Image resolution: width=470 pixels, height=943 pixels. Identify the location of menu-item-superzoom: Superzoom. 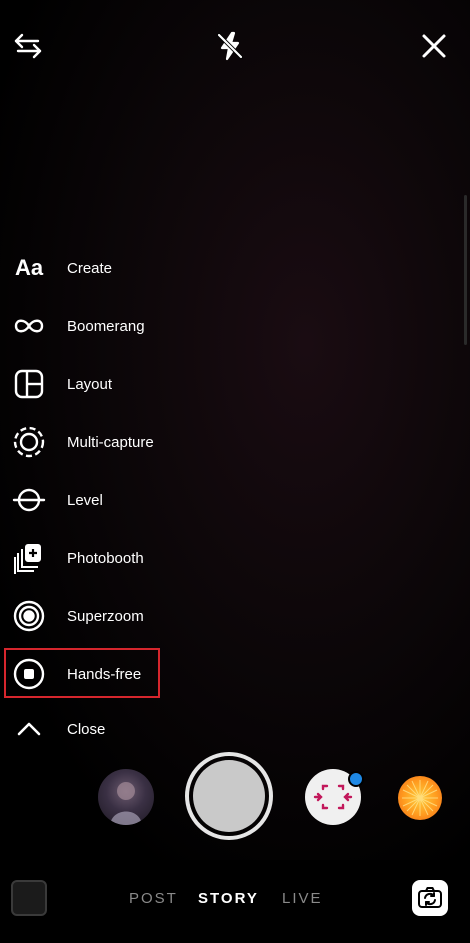
(100, 616).